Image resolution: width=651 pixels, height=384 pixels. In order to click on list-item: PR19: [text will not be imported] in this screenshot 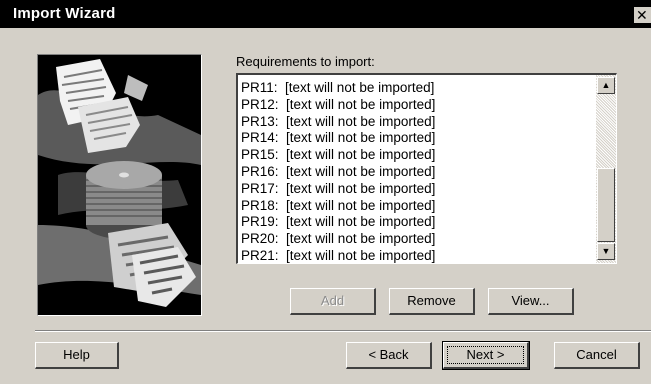, I will do `click(418, 222)`.